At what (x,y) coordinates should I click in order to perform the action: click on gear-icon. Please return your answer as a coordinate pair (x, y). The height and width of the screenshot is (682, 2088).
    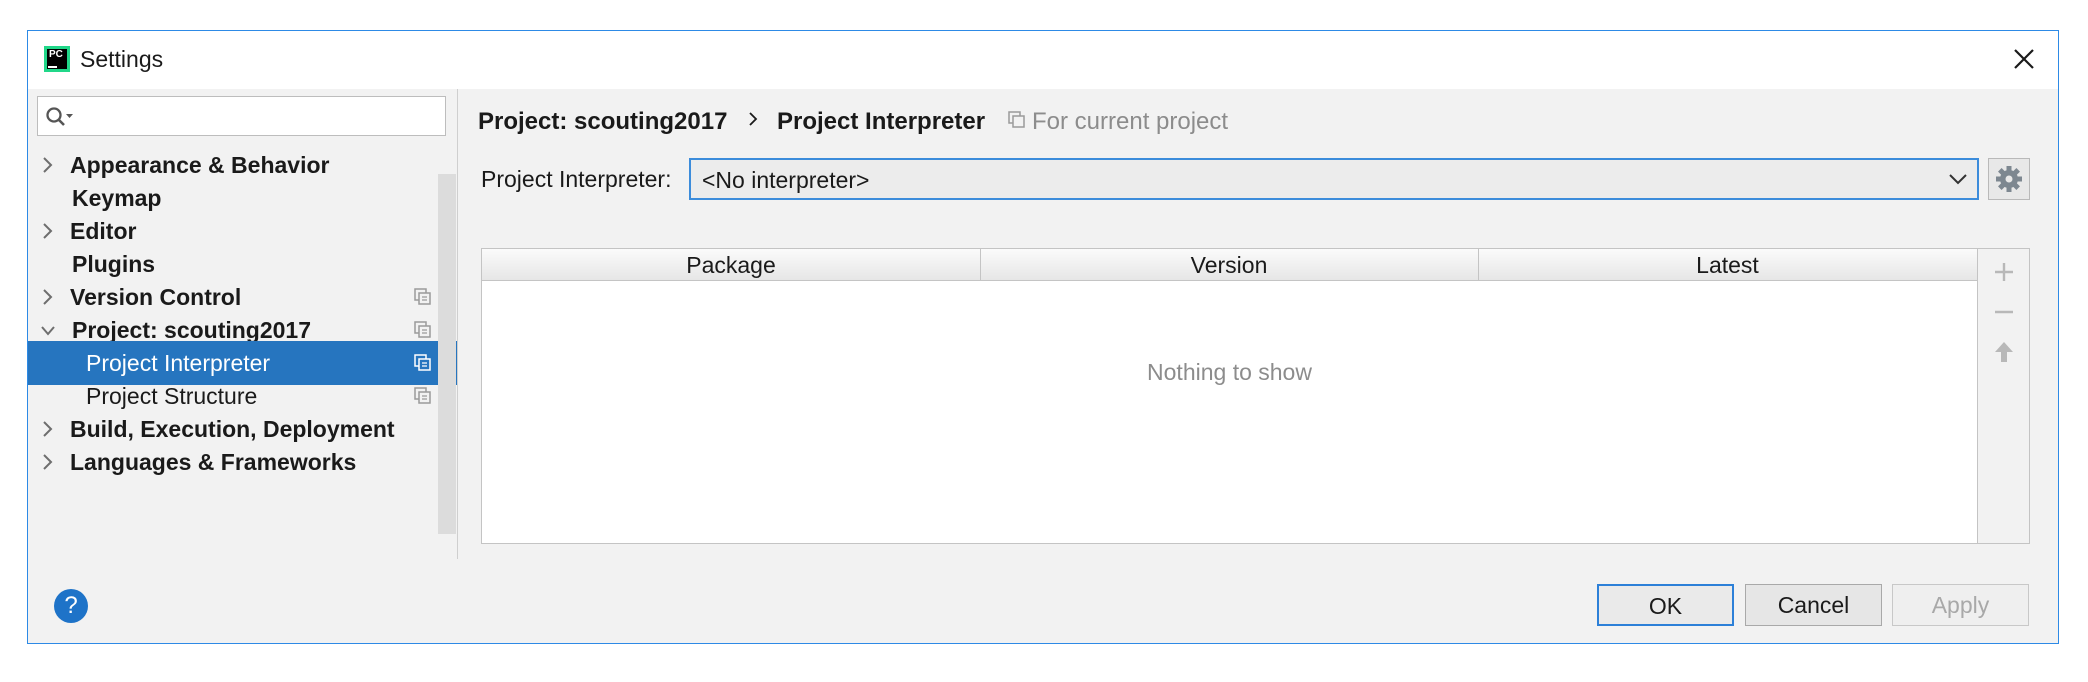
    Looking at the image, I should click on (2009, 179).